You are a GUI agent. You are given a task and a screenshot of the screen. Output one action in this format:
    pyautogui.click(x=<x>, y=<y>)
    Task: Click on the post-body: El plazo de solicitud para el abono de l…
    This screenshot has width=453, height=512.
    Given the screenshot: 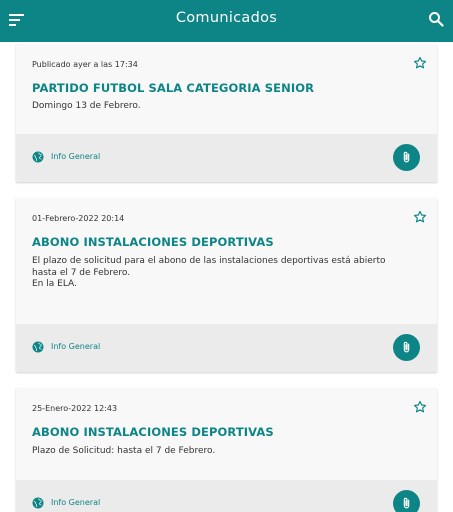 What is the action you would take?
    pyautogui.click(x=209, y=272)
    